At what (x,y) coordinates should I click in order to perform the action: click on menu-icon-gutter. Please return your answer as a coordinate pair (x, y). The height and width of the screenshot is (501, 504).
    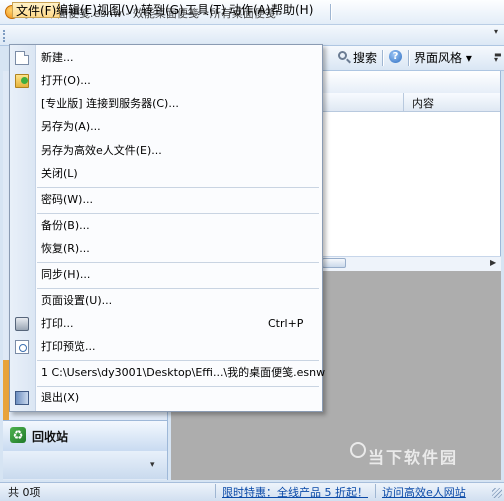
    Looking at the image, I should click on (23, 228).